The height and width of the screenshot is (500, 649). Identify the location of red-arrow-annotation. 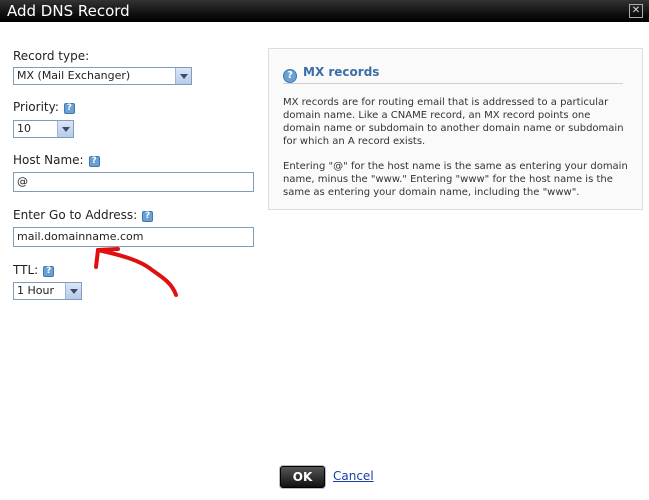
(136, 272).